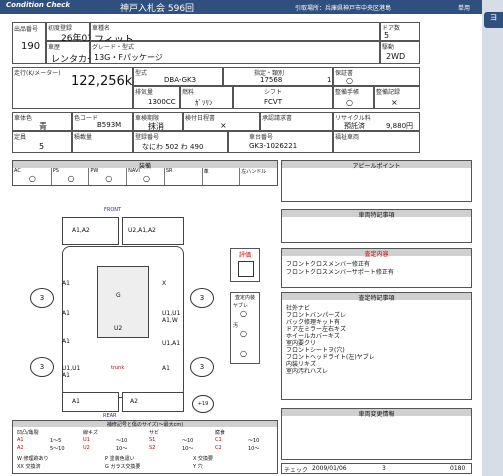 The width and height of the screenshot is (503, 476). I want to click on category-value: 1, so click(329, 80).